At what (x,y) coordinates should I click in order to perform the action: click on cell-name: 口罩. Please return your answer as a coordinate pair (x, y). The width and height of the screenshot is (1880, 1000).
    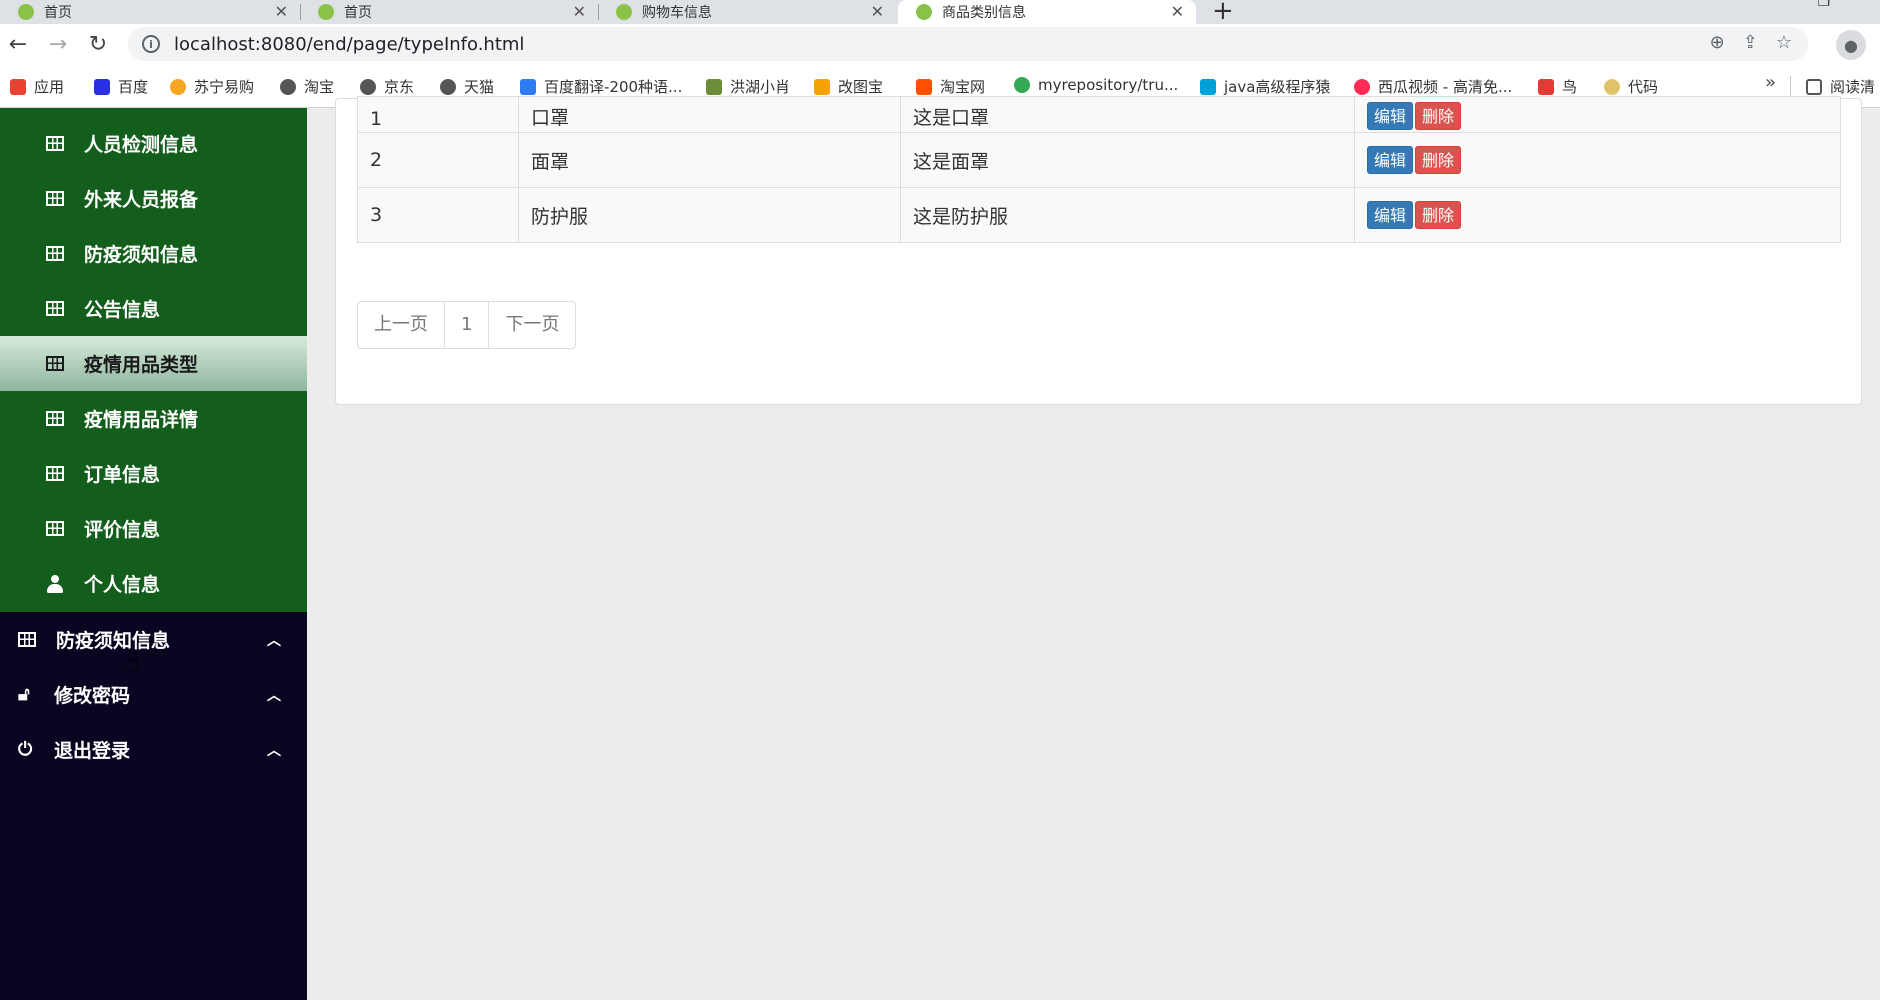
    Looking at the image, I should click on (709, 114).